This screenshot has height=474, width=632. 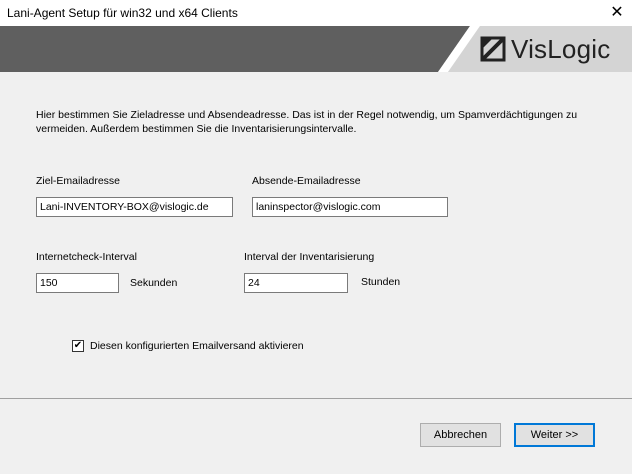 What do you see at coordinates (460, 435) in the screenshot?
I see `cancel-button: Abbrechen` at bounding box center [460, 435].